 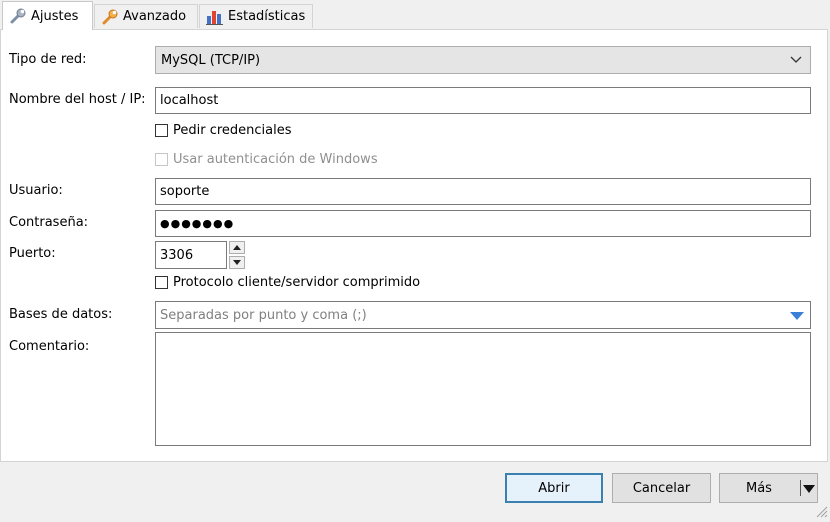 I want to click on arrow-up-icon, so click(x=237, y=247).